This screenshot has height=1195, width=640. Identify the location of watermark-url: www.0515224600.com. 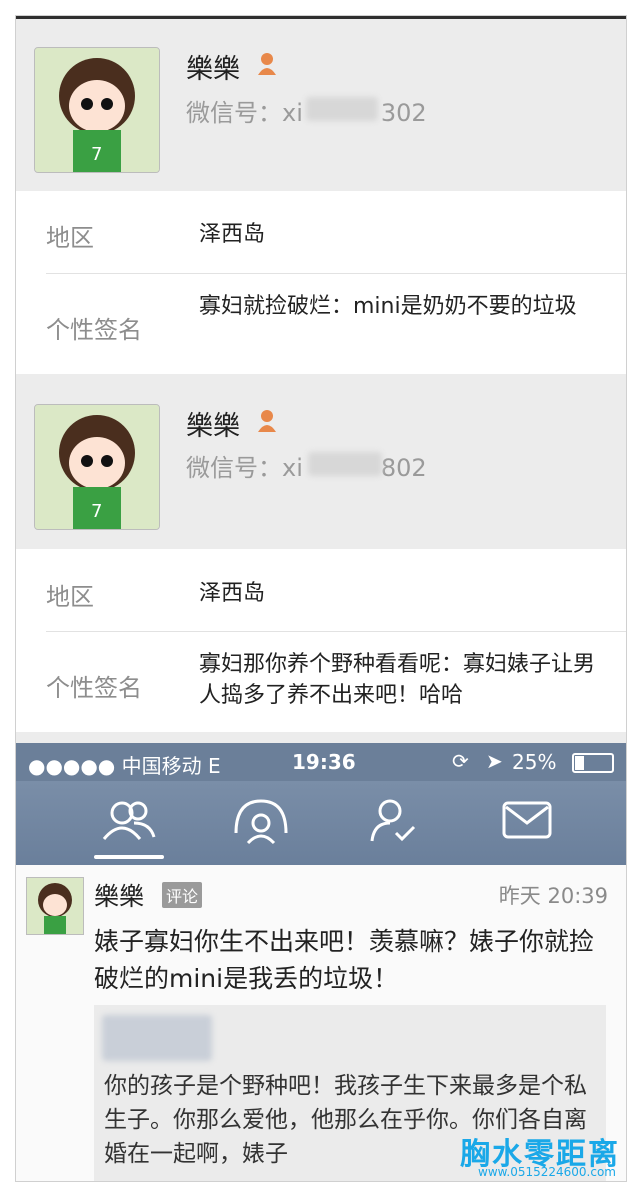
(547, 1172).